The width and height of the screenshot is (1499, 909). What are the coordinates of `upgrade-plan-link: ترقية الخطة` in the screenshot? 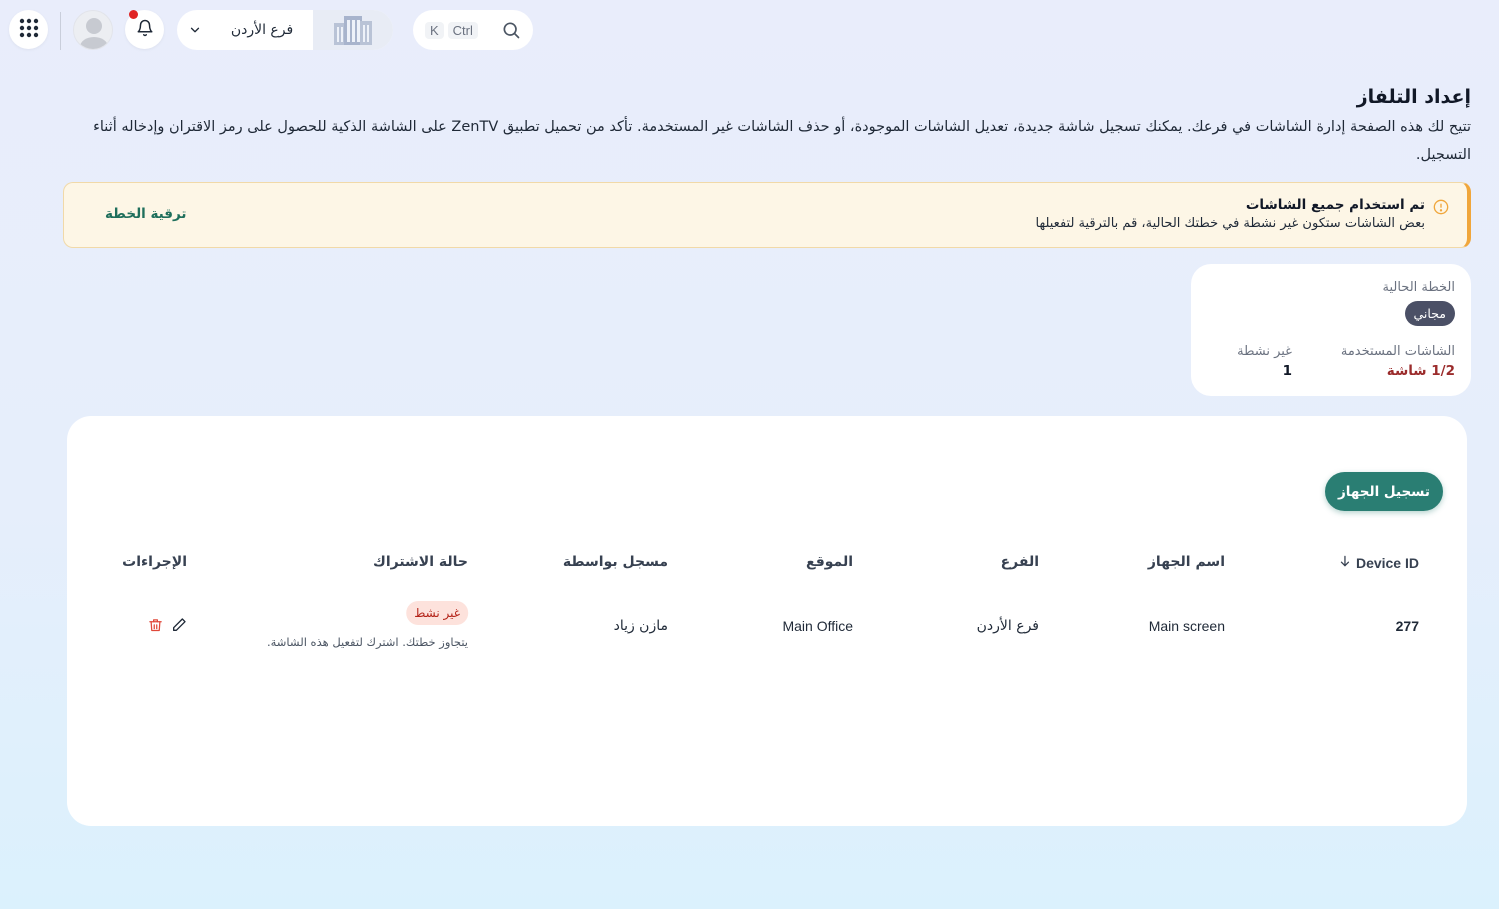 It's located at (145, 214).